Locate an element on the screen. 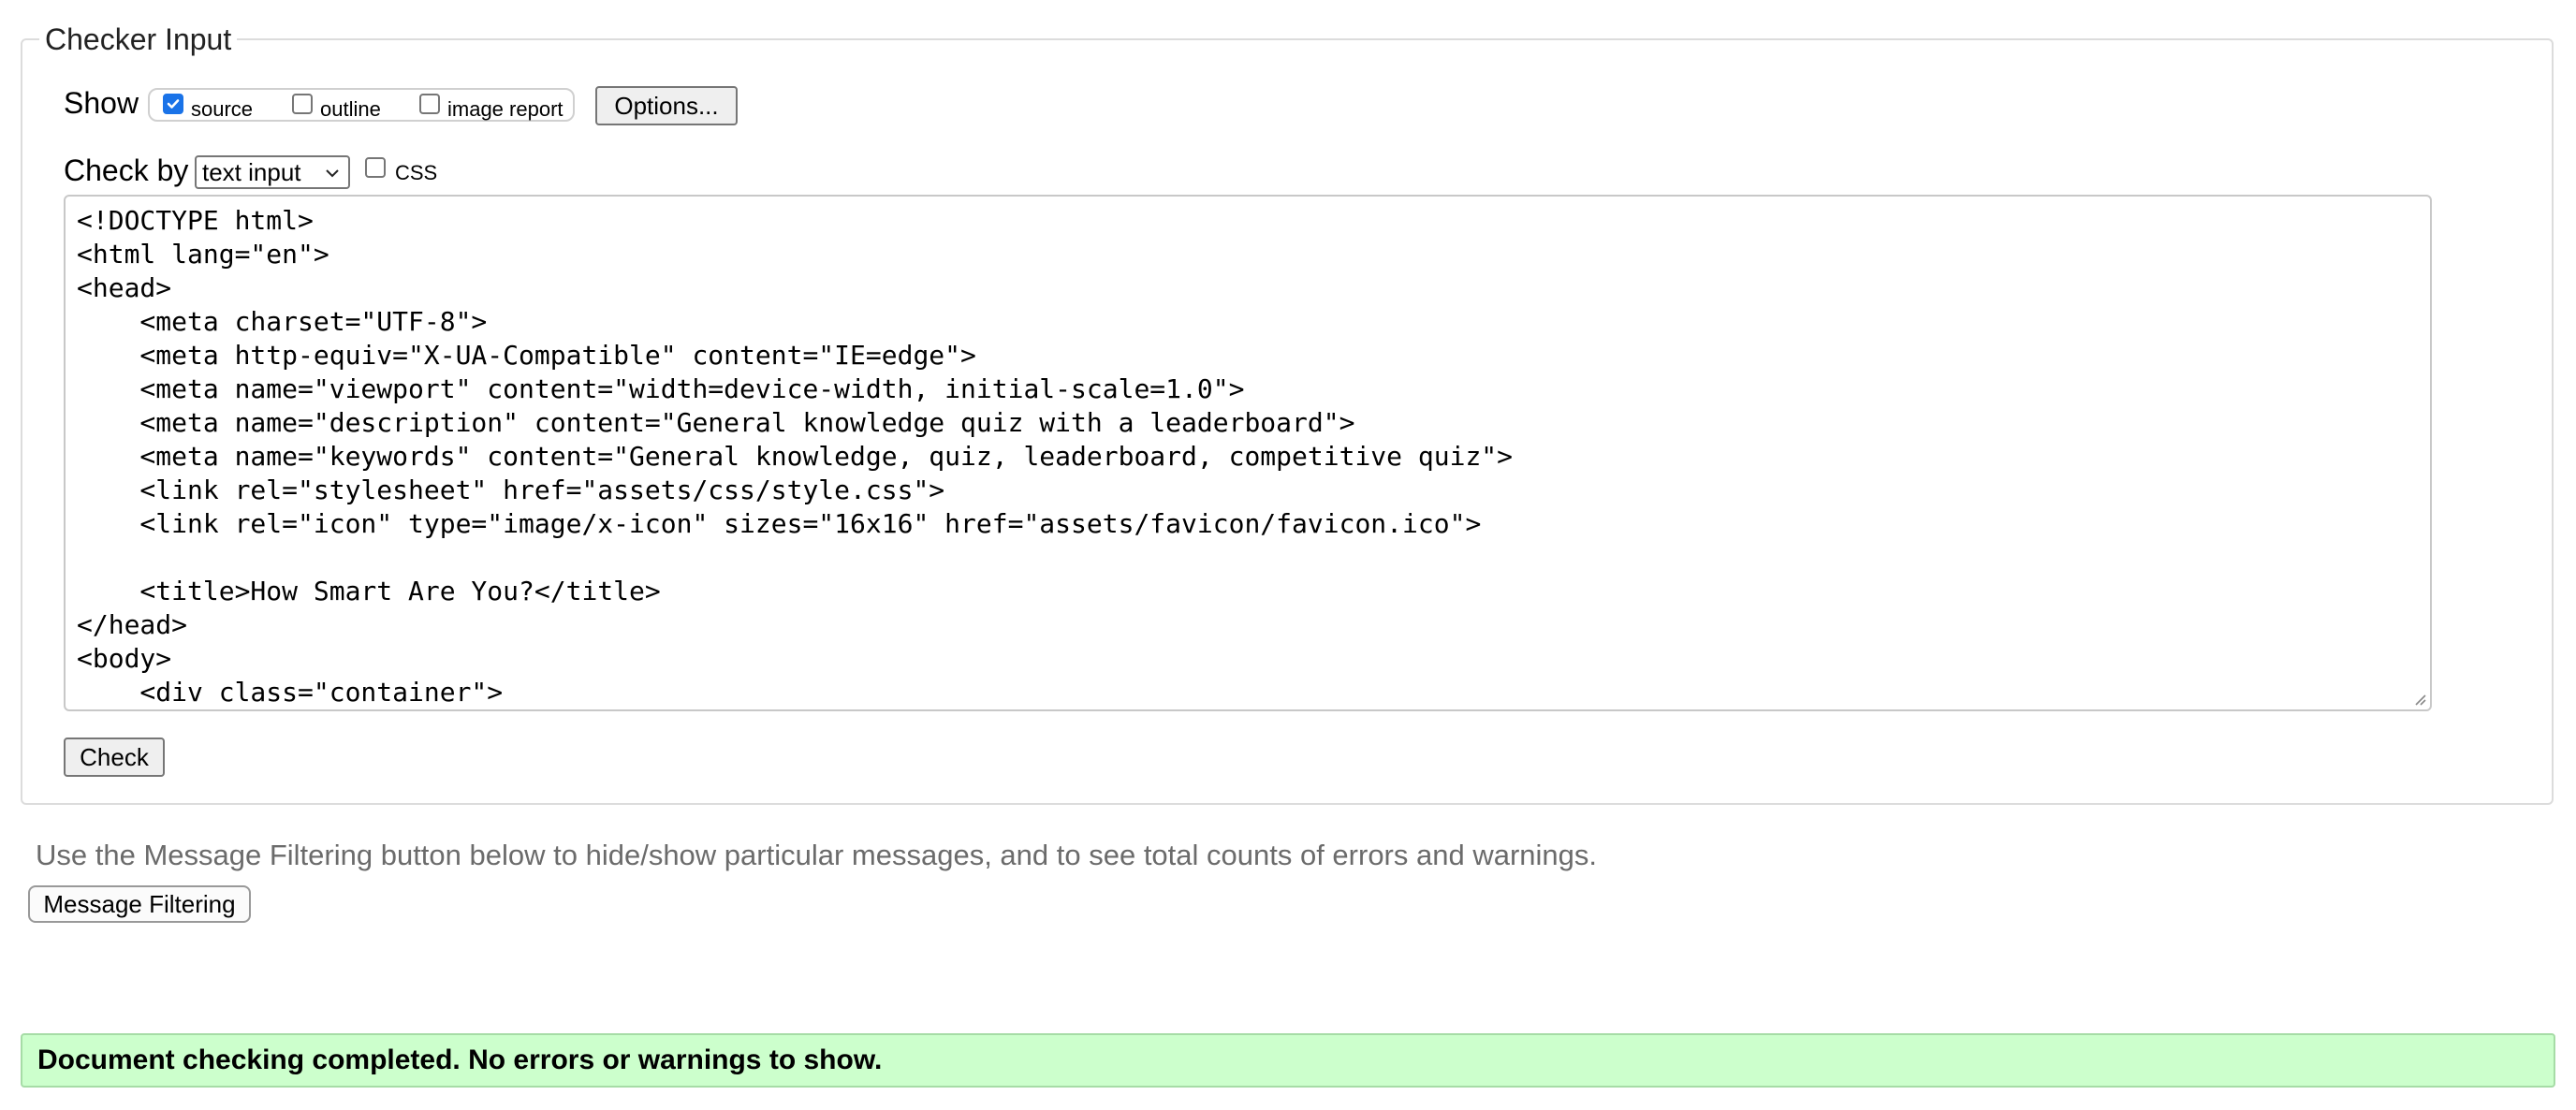 The width and height of the screenshot is (2576, 1110). source-checkbox is located at coordinates (173, 104).